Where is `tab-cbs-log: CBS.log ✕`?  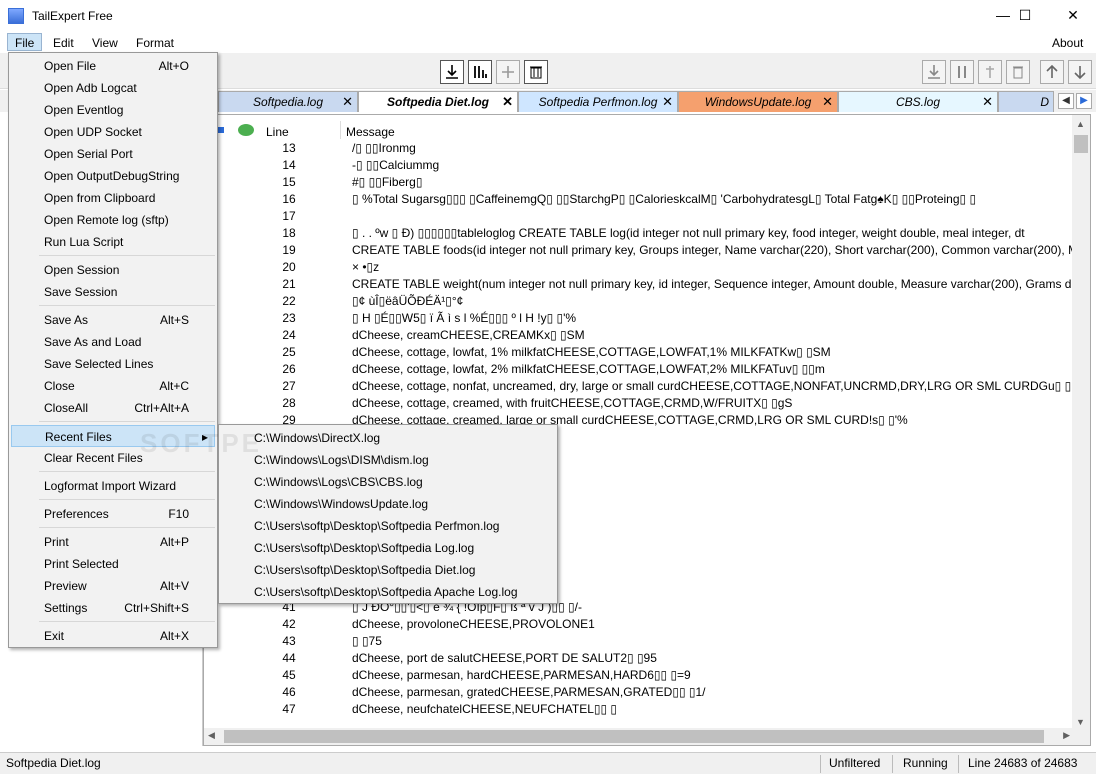 tab-cbs-log: CBS.log ✕ is located at coordinates (918, 101).